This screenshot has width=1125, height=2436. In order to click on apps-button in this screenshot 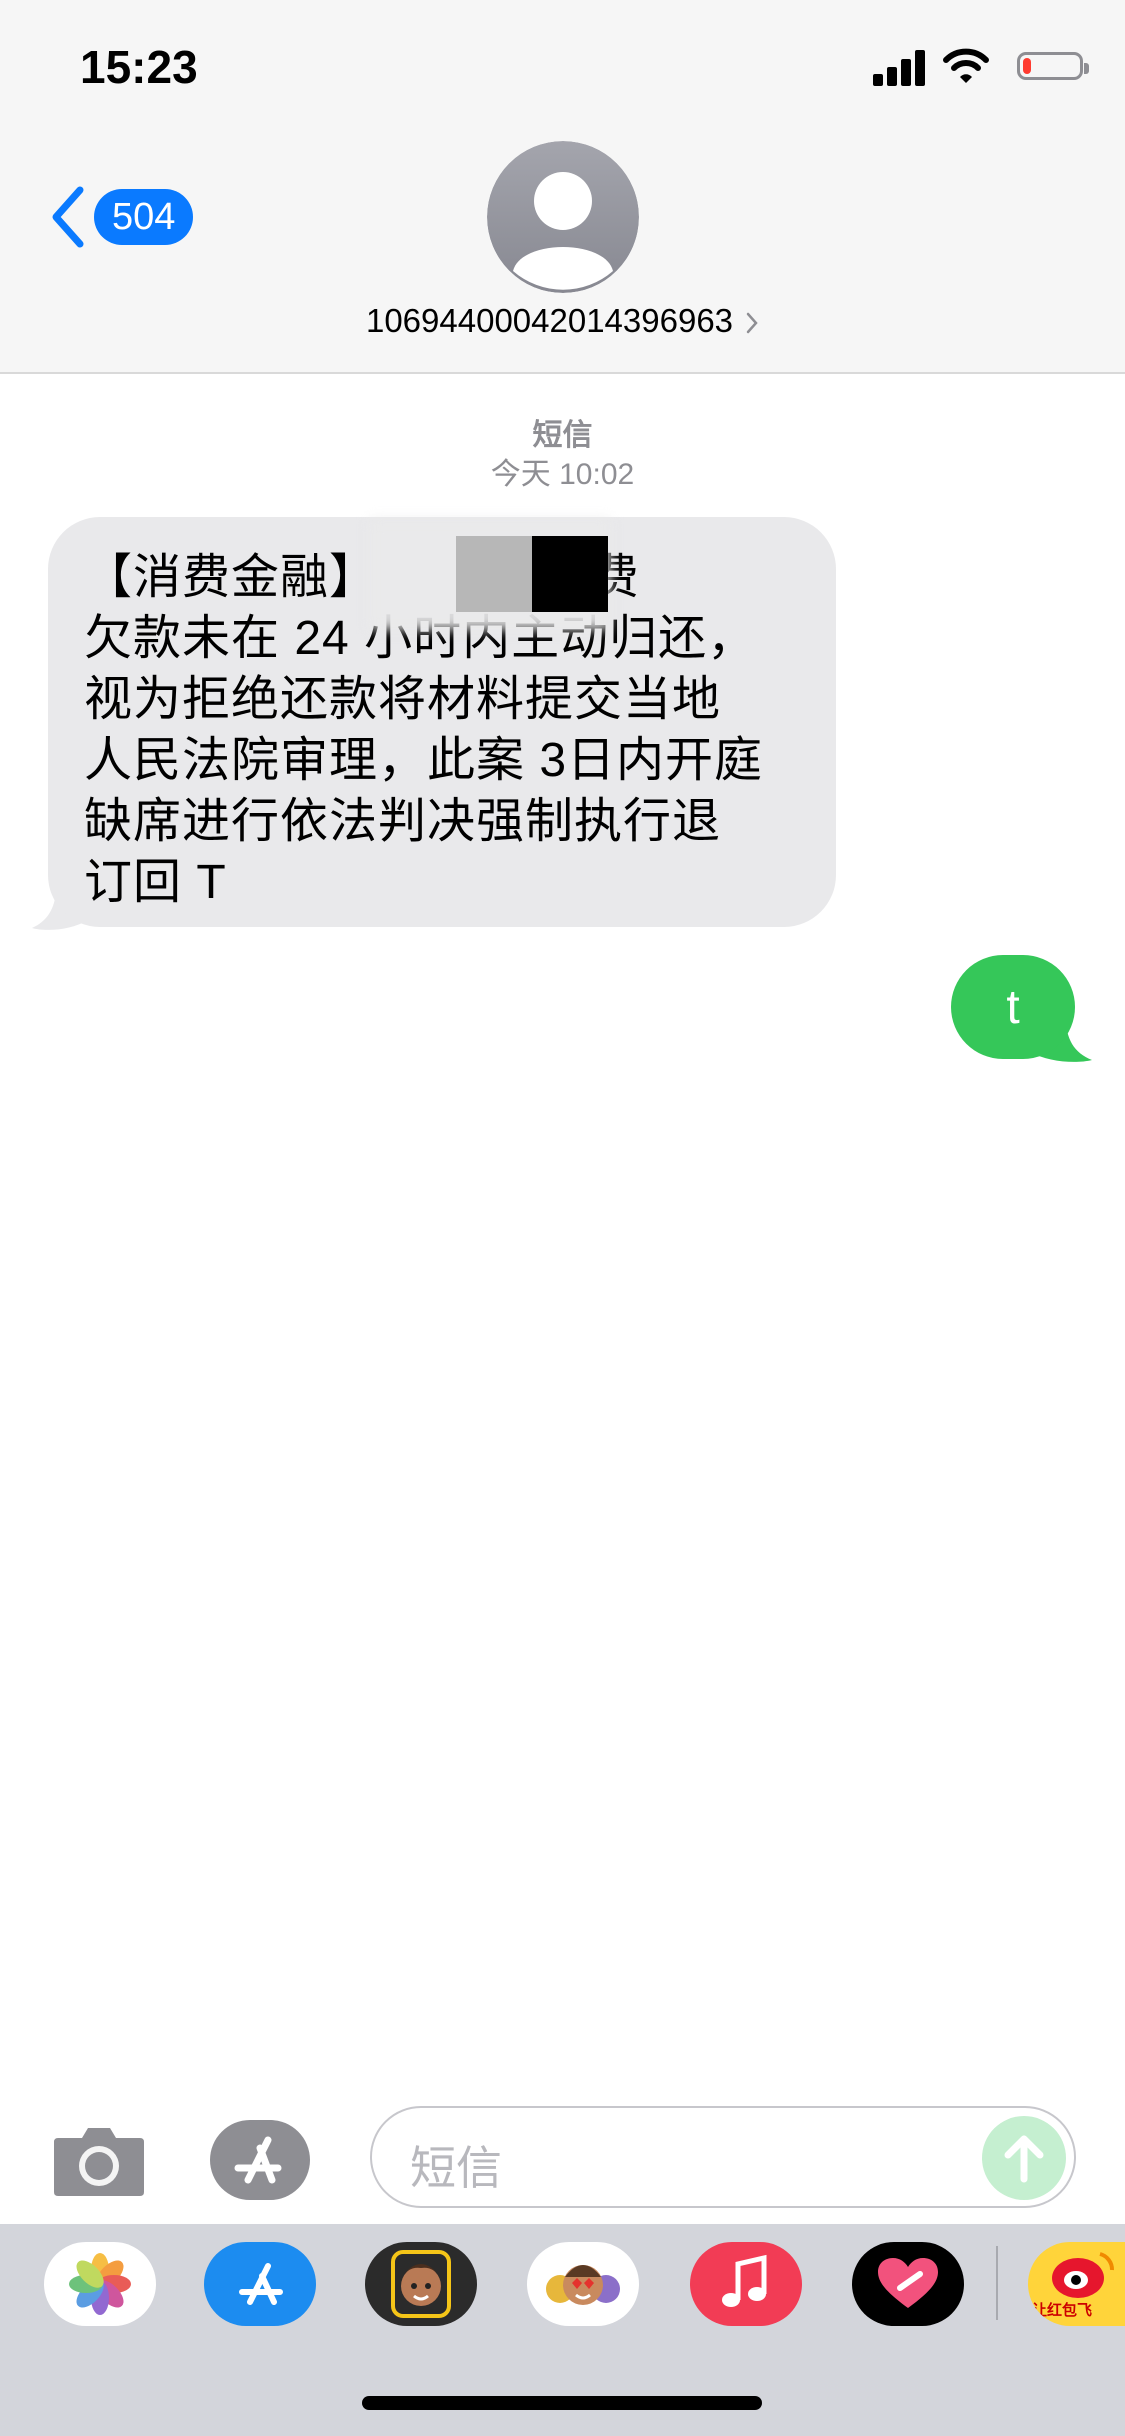, I will do `click(262, 2160)`.